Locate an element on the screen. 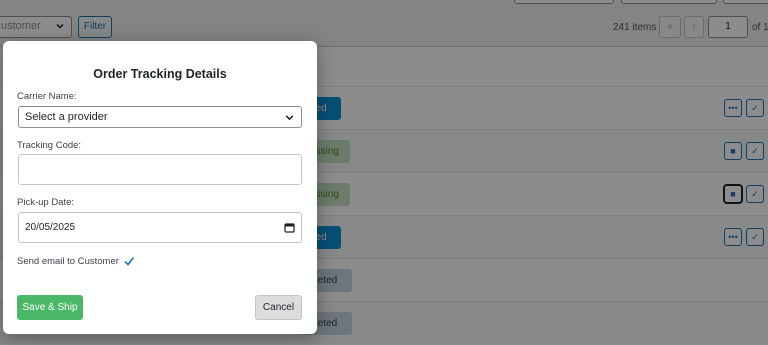 The width and height of the screenshot is (768, 345). chevron-down-icon is located at coordinates (289, 118).